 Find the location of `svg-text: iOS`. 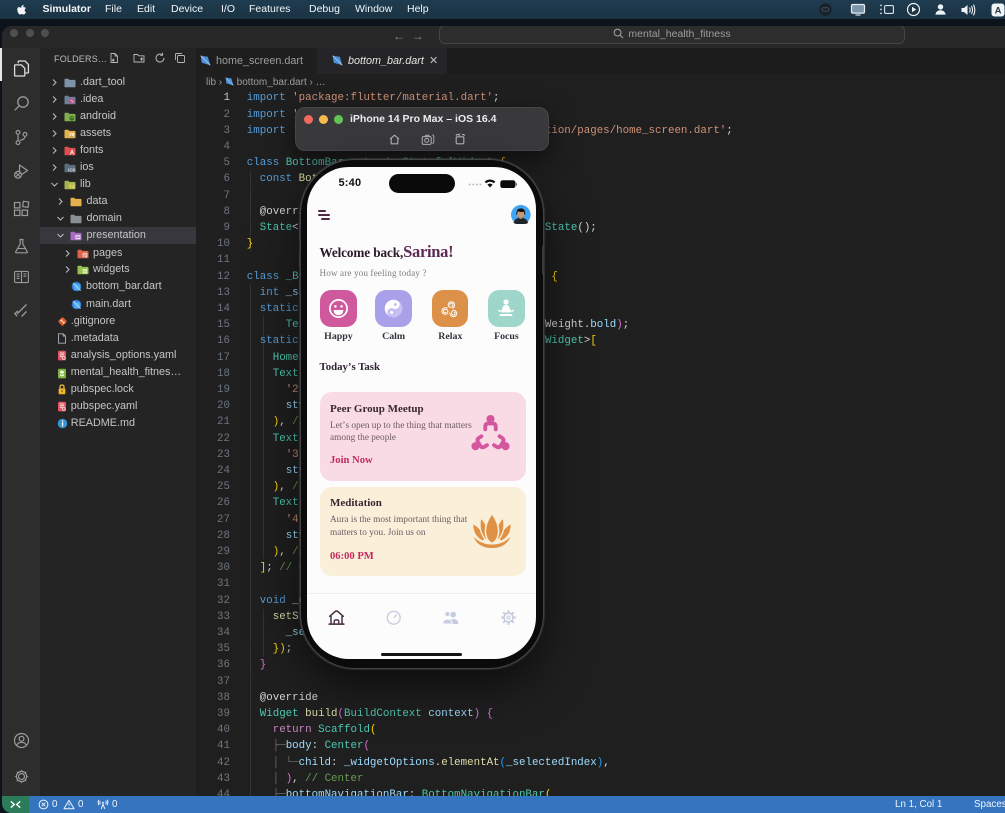

svg-text: iOS is located at coordinates (72, 170).